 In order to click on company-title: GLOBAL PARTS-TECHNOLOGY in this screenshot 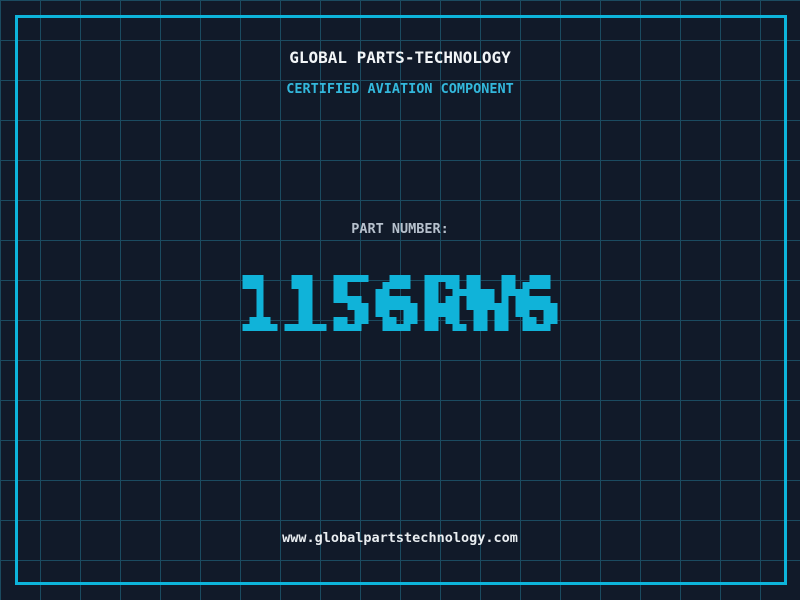, I will do `click(400, 57)`.